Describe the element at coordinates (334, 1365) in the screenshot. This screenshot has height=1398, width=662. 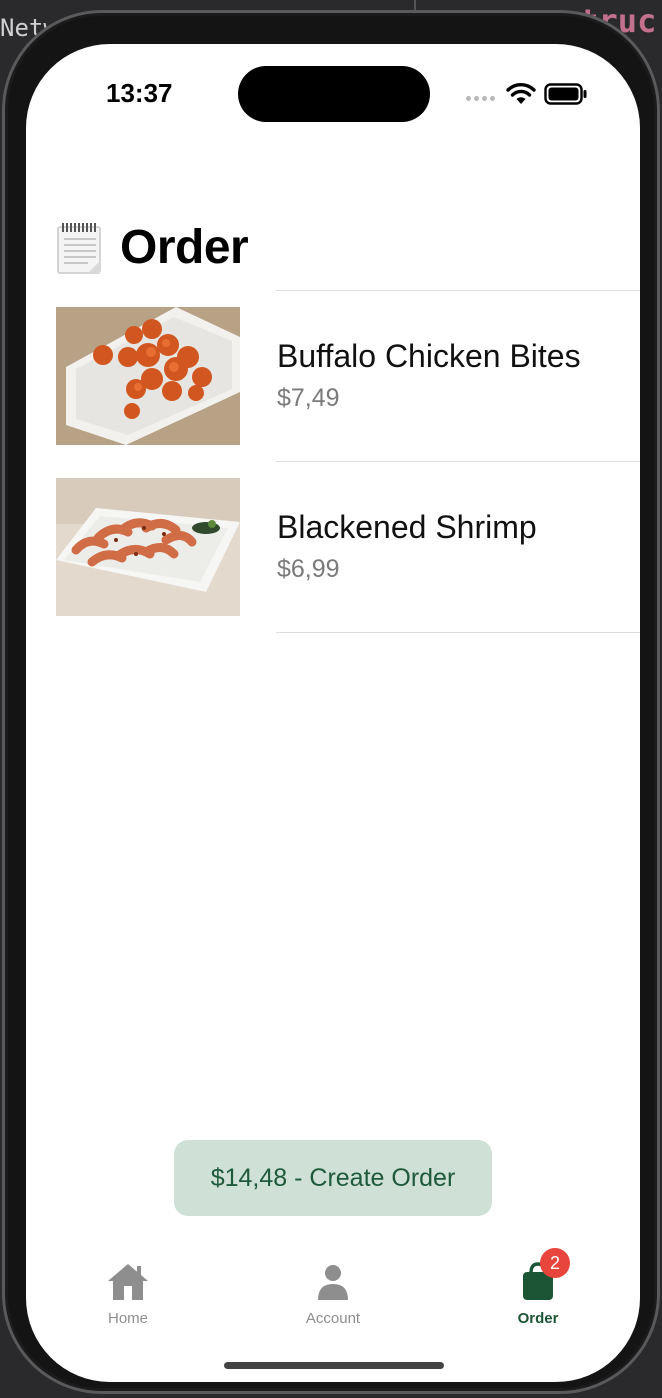
I see `home-indicator` at that location.